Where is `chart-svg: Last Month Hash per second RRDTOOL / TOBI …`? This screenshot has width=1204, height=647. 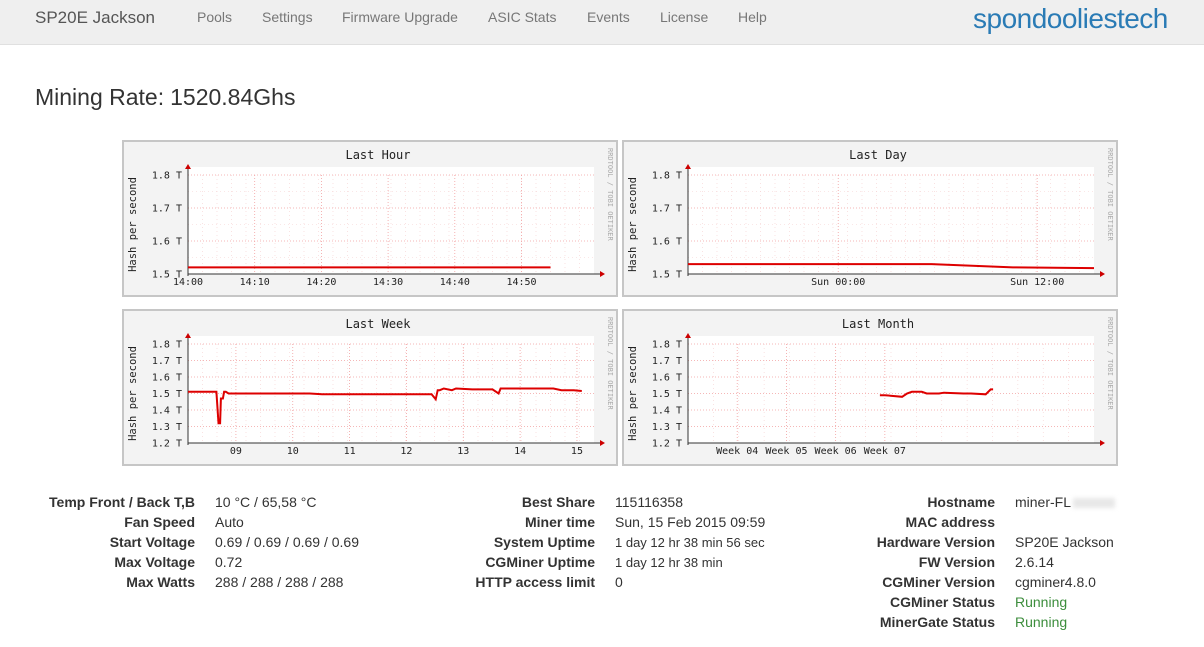 chart-svg: Last Month Hash per second RRDTOOL / TOBI … is located at coordinates (870, 387).